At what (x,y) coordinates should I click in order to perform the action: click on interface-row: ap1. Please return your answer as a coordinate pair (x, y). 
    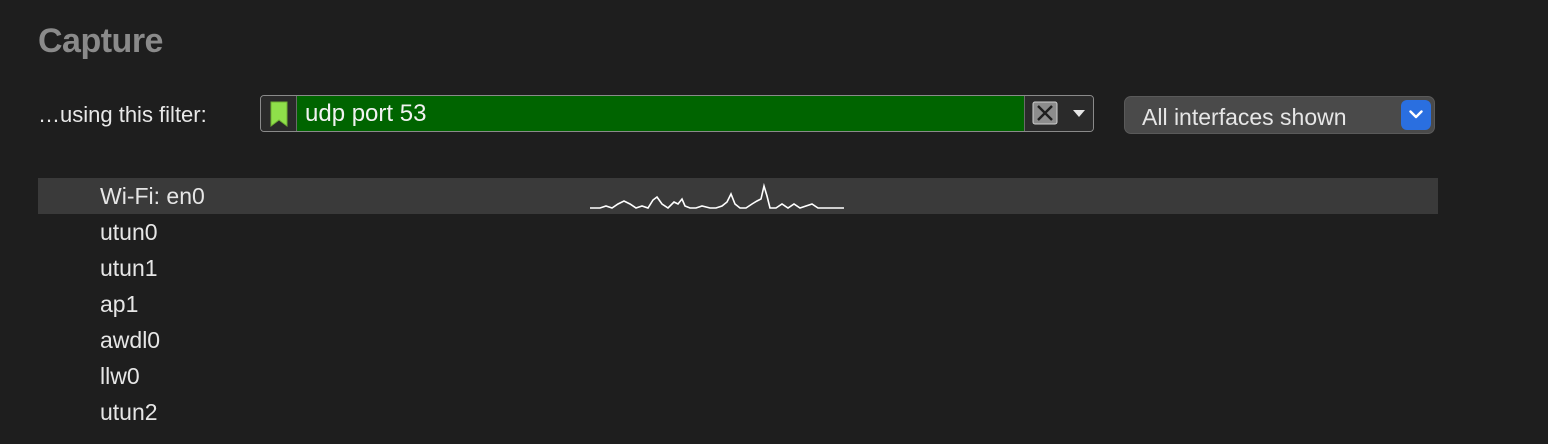
    Looking at the image, I should click on (738, 304).